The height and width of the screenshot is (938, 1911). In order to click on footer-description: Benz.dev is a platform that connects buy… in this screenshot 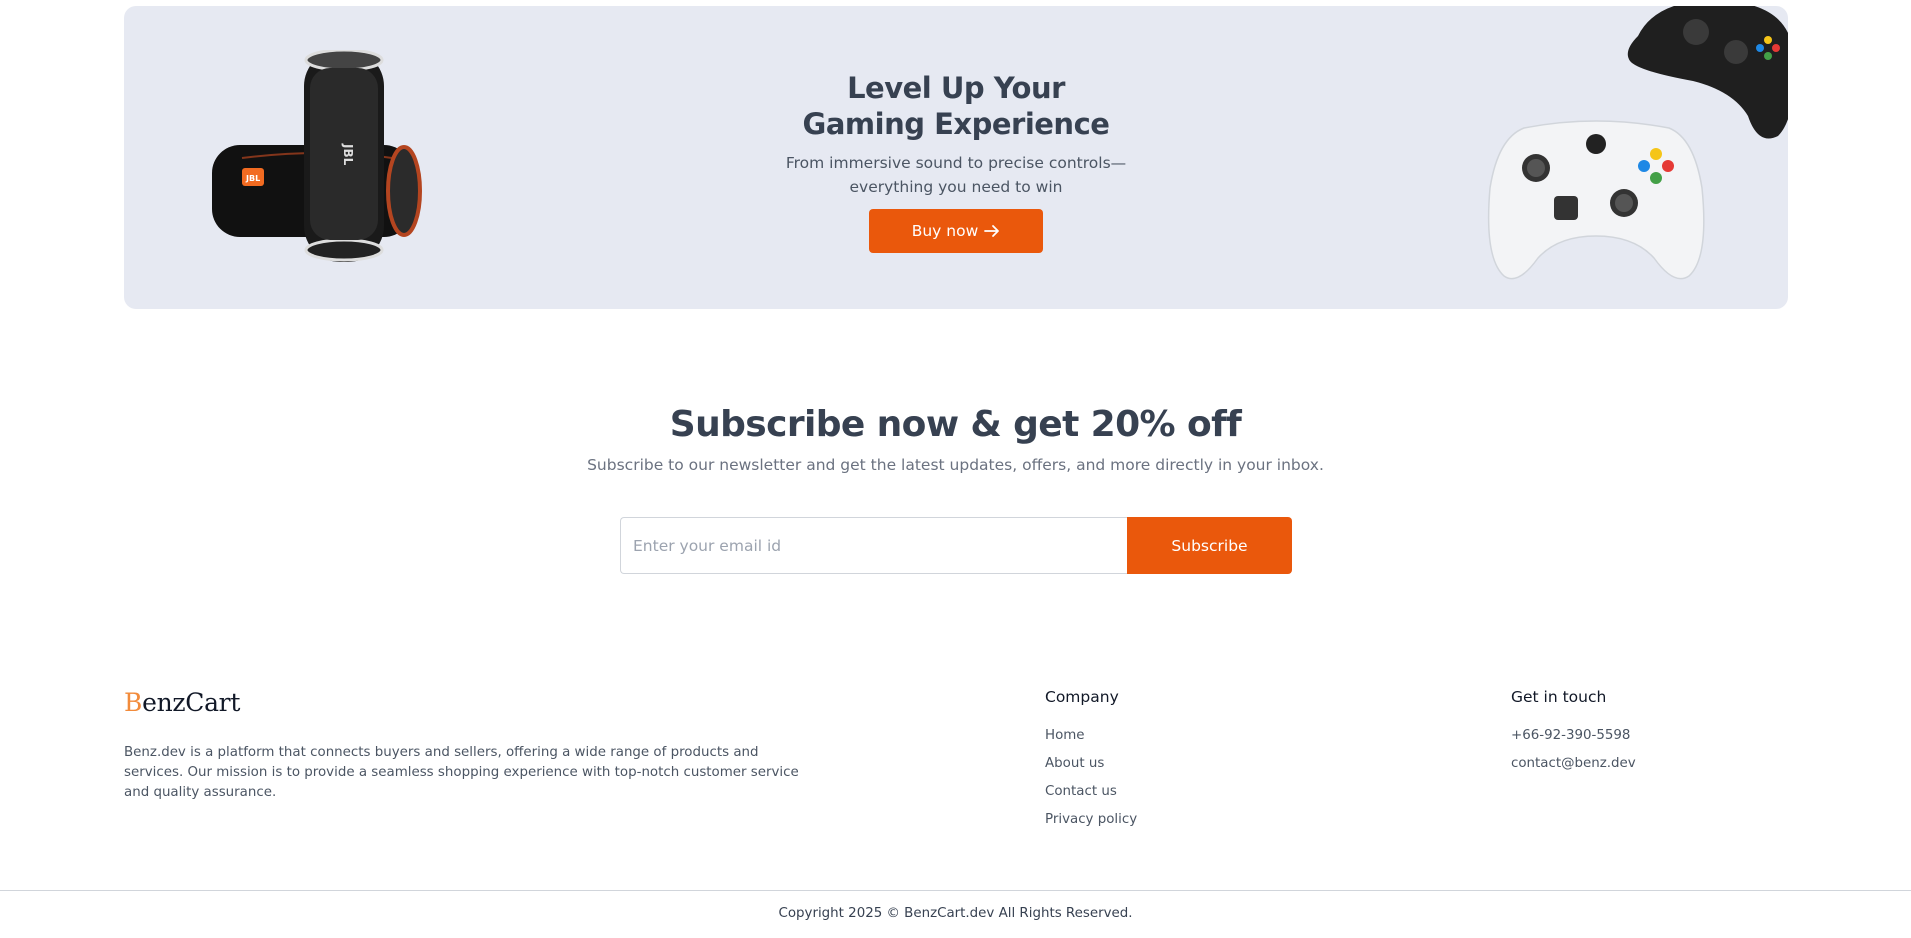, I will do `click(461, 772)`.